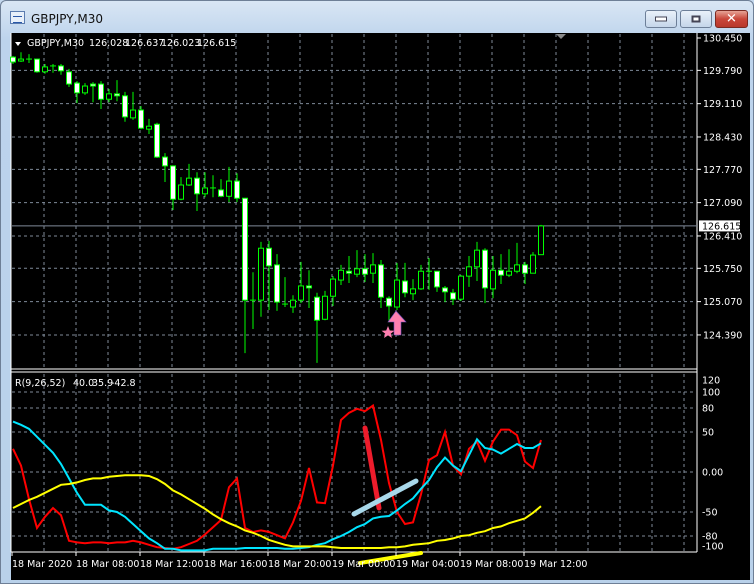 The height and width of the screenshot is (584, 754). What do you see at coordinates (108, 43) in the screenshot?
I see `header-open: 126.028` at bounding box center [108, 43].